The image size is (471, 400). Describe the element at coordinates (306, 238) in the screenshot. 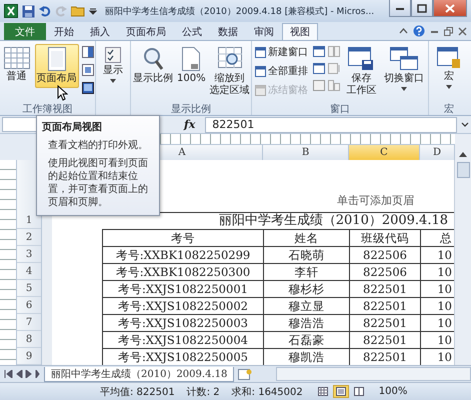

I see `column-heading: 姓名` at that location.